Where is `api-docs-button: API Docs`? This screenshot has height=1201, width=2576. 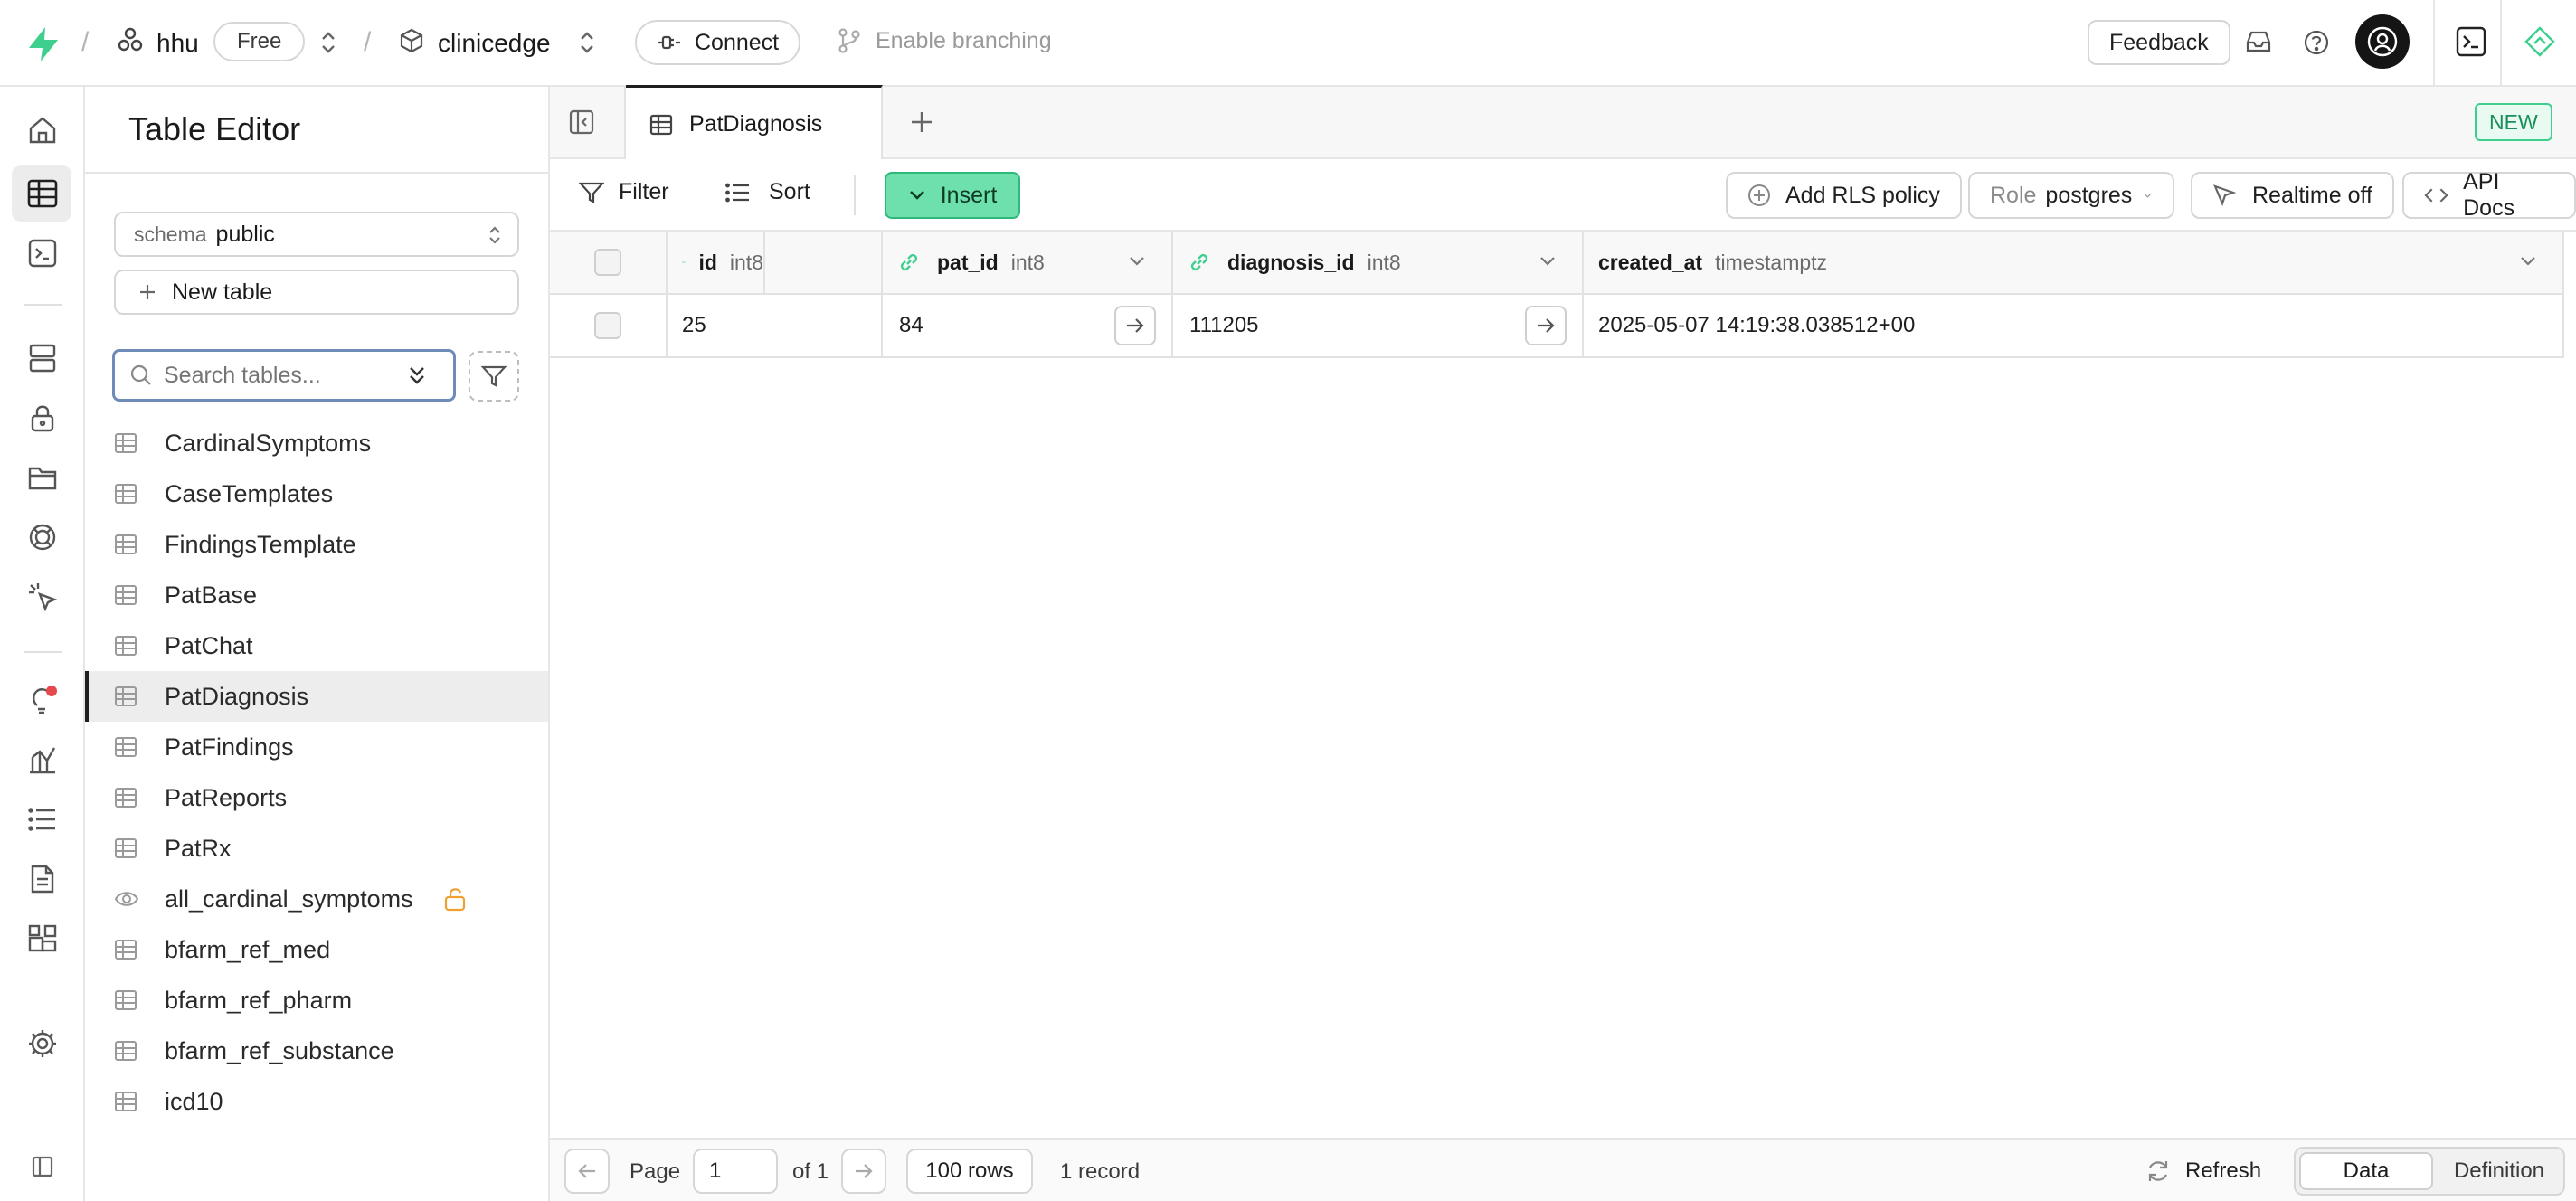
api-docs-button: API Docs is located at coordinates (2489, 195).